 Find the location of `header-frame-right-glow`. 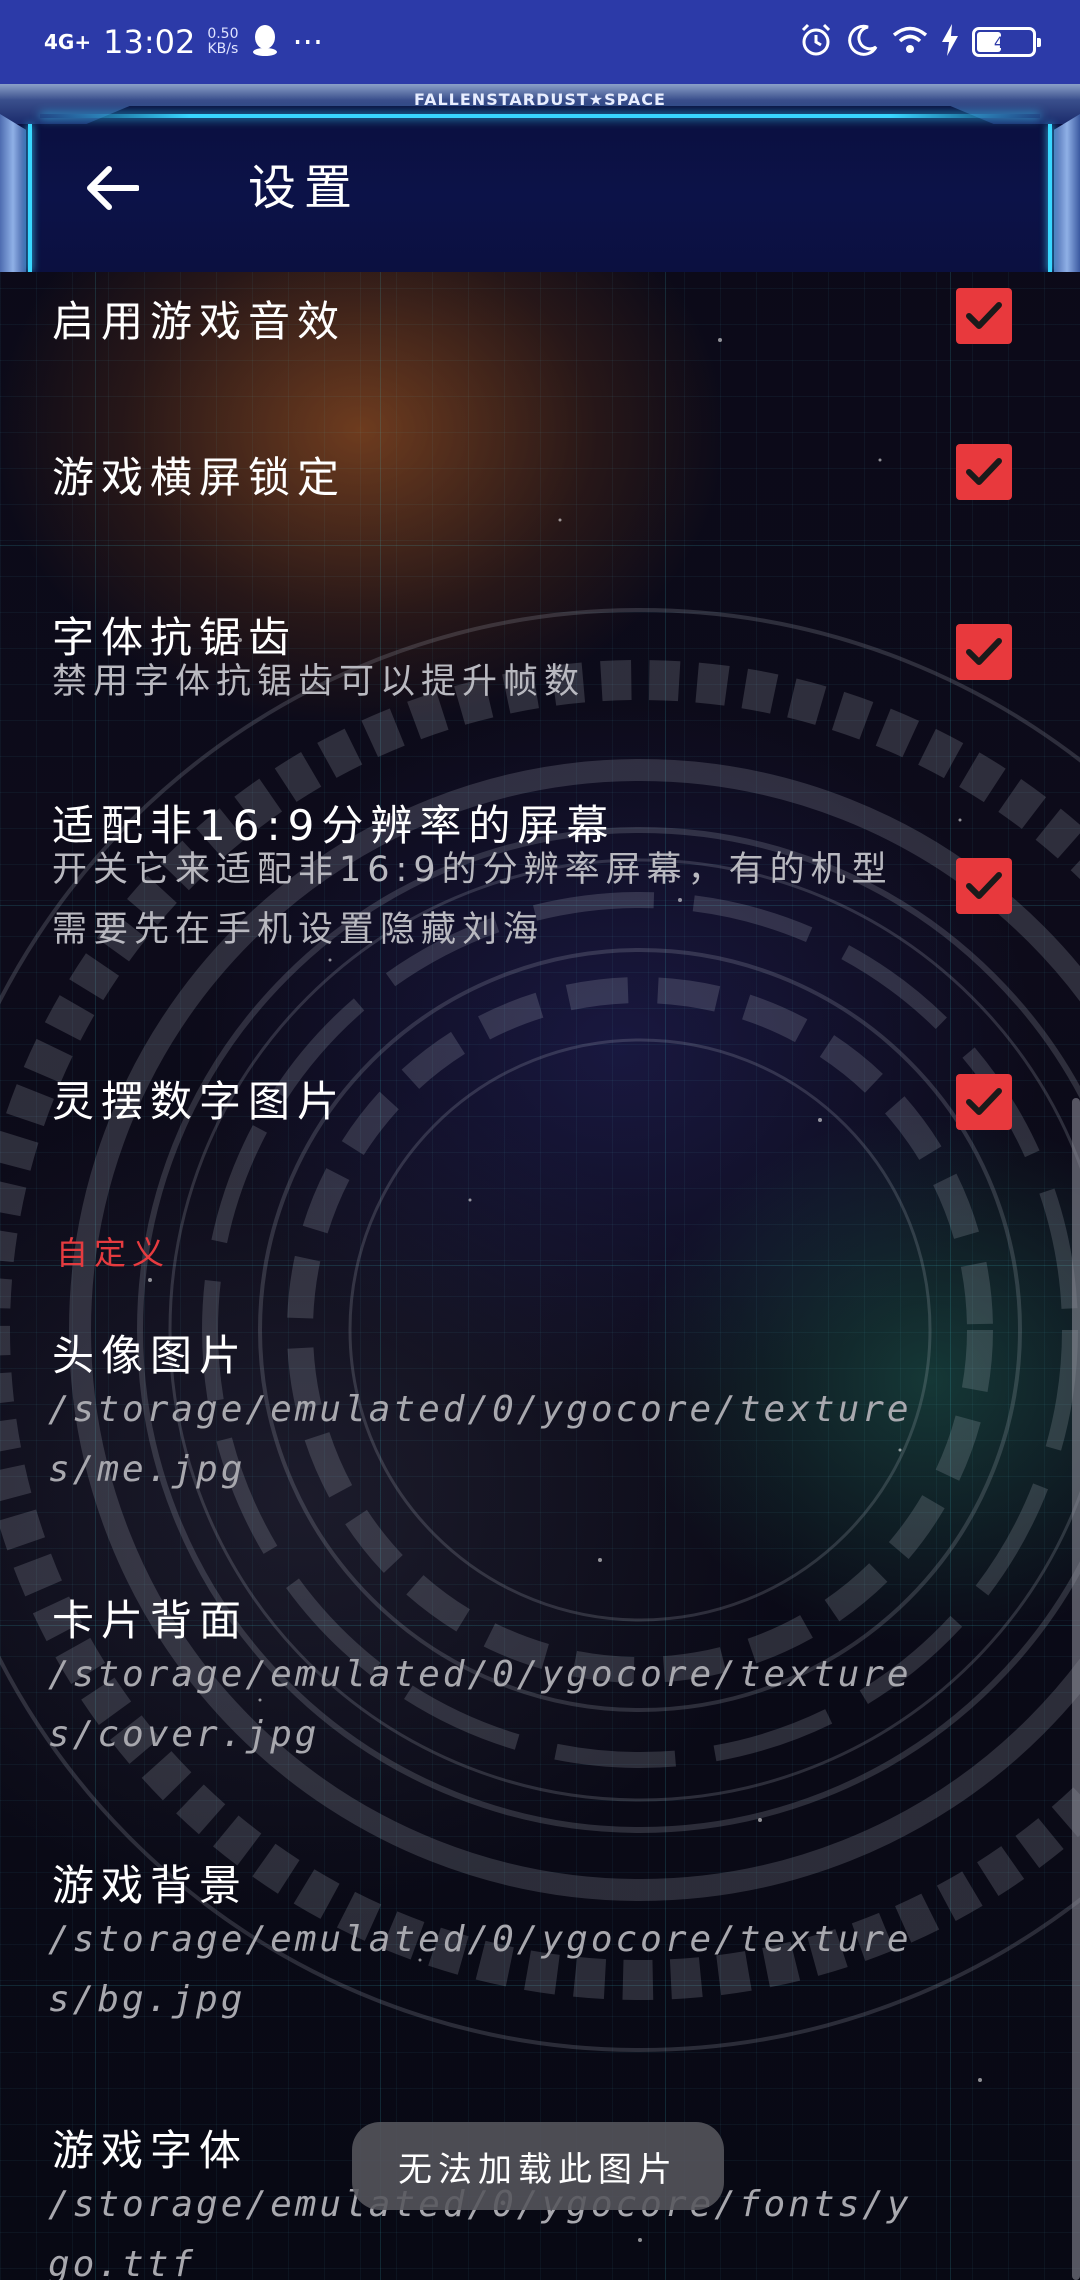

header-frame-right-glow is located at coordinates (1050, 198).